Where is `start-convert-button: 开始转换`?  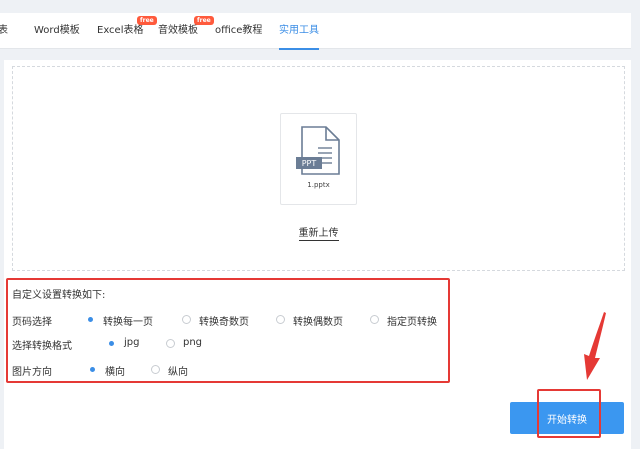 start-convert-button: 开始转换 is located at coordinates (567, 418).